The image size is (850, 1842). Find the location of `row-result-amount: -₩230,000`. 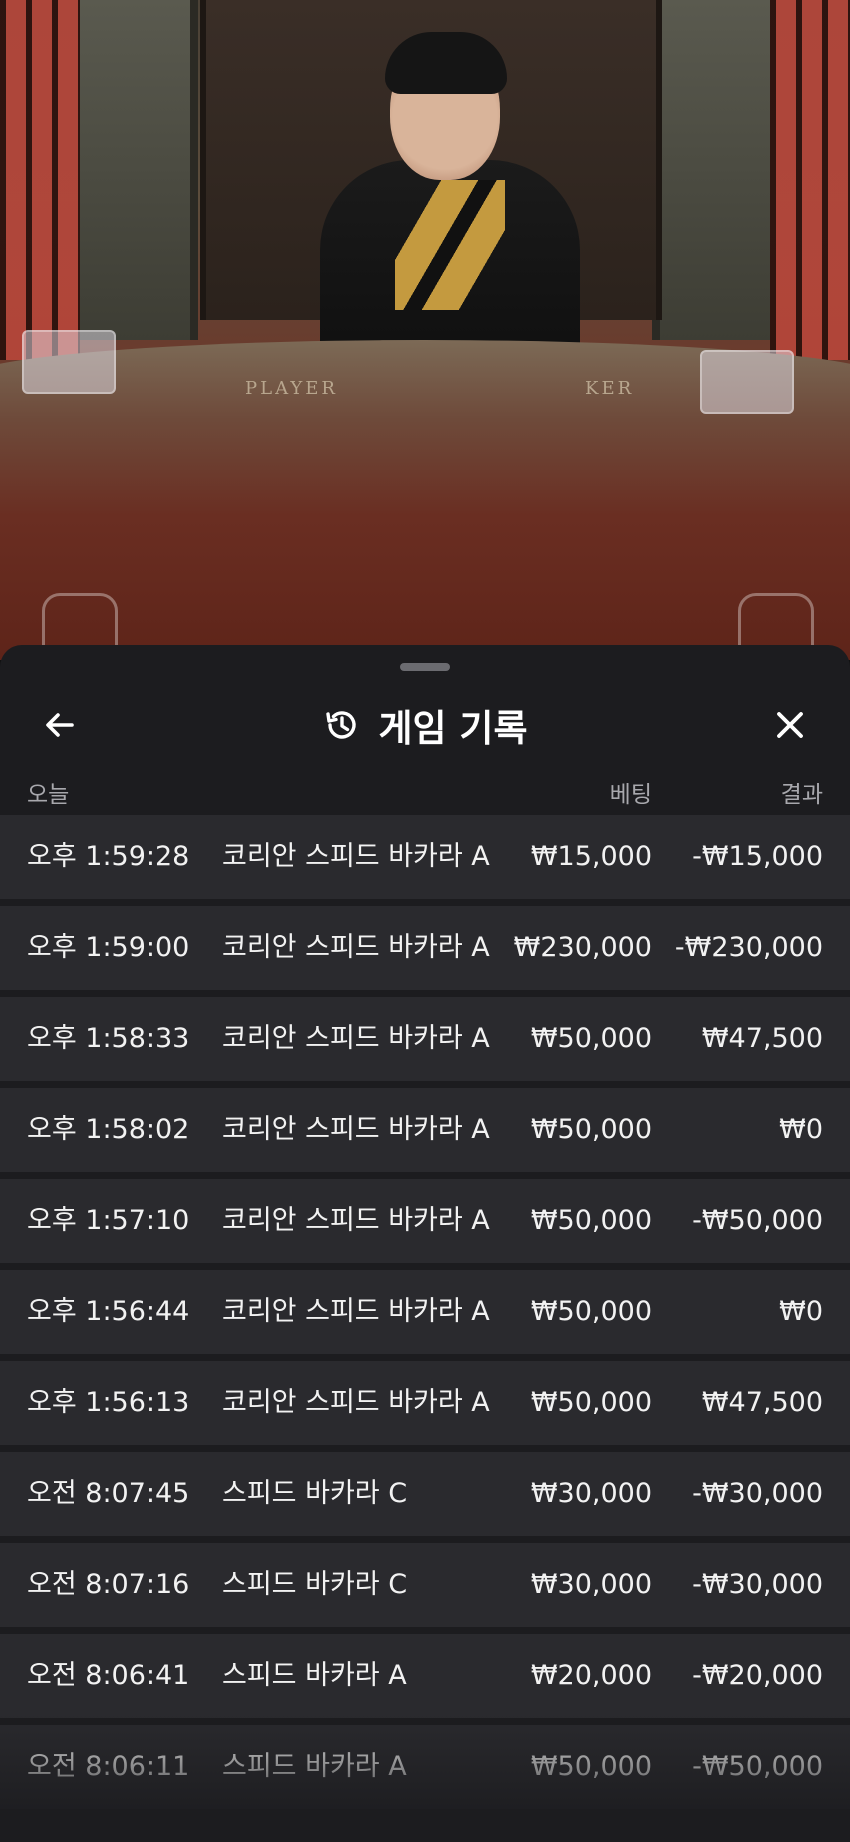

row-result-amount: -₩230,000 is located at coordinates (748, 947).